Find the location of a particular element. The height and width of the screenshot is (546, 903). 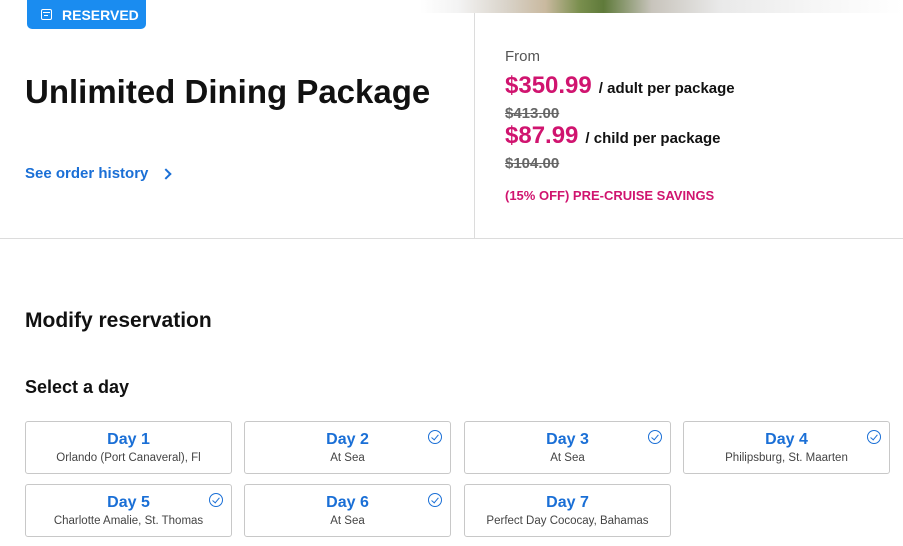

day-label: Day 5 is located at coordinates (128, 502).